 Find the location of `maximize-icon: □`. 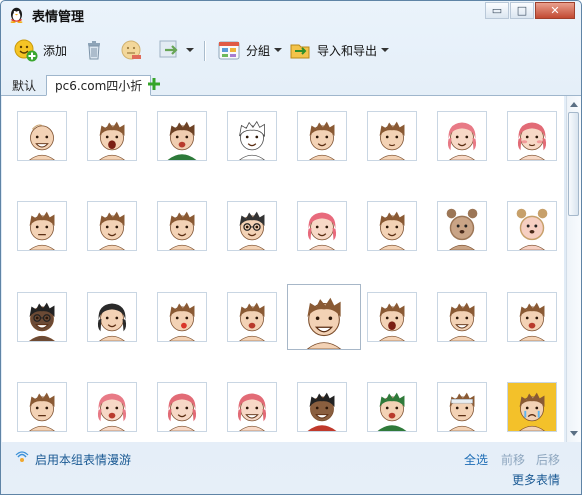

maximize-icon: □ is located at coordinates (522, 10).